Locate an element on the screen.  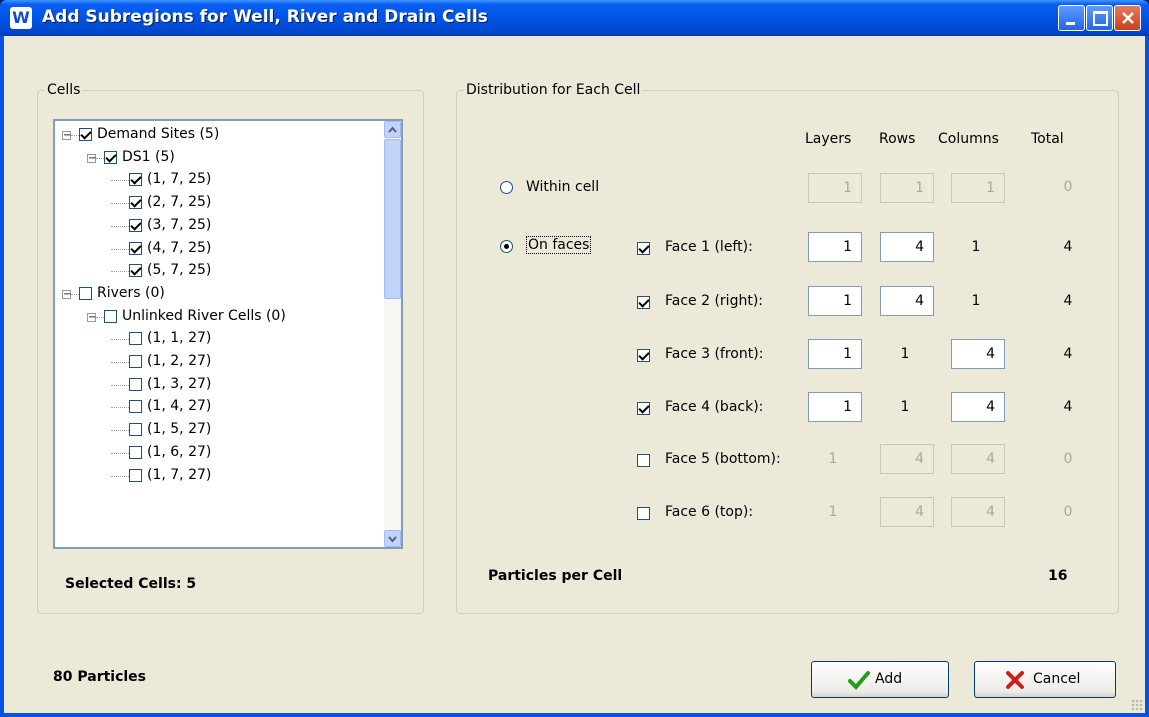
chevron-up-icon is located at coordinates (392, 129).